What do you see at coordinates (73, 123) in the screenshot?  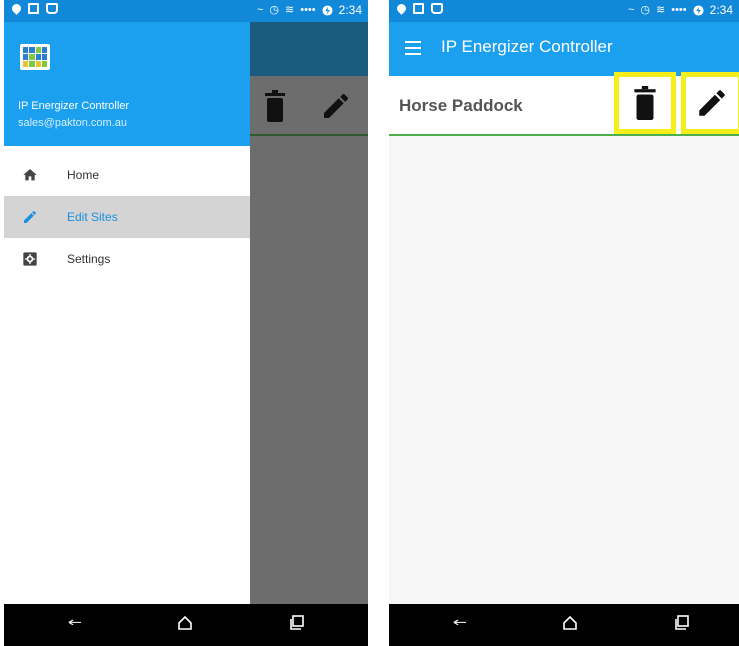 I see `drawer-email: sales@pakton.com.au` at bounding box center [73, 123].